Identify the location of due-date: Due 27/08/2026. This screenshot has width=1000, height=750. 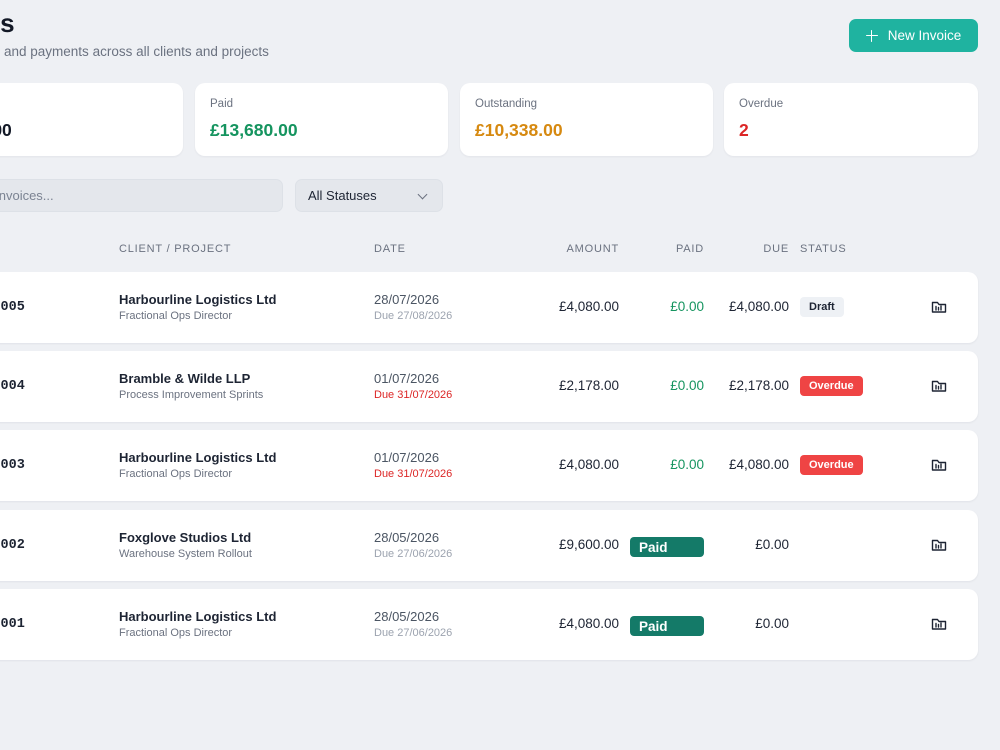
(413, 316).